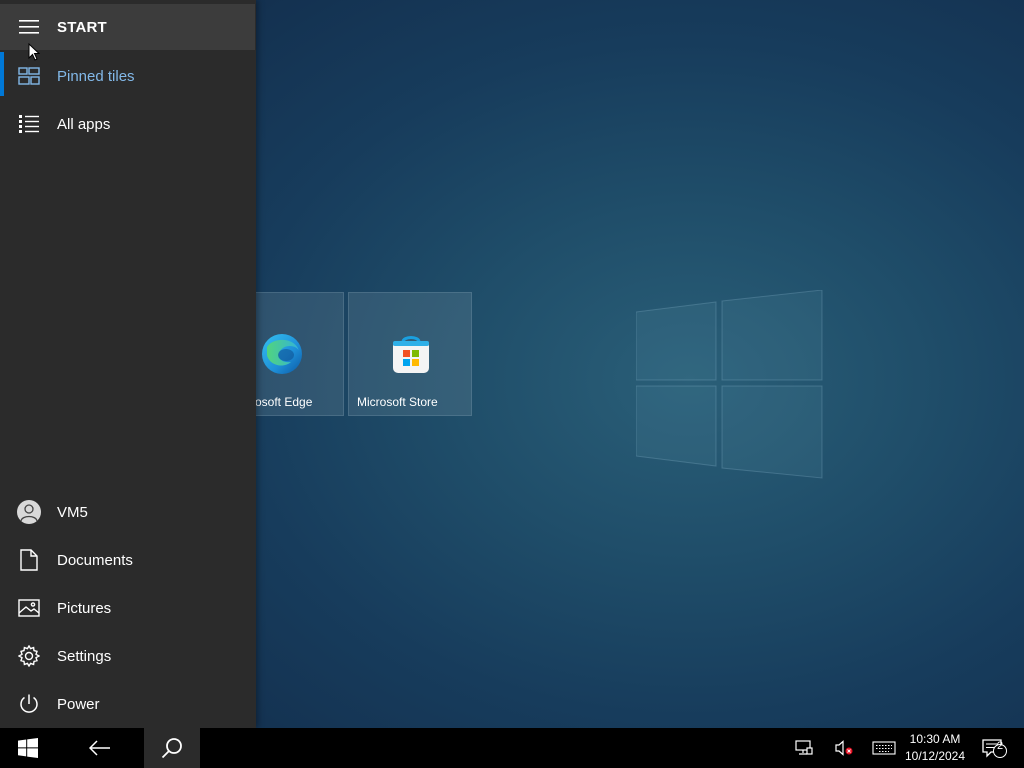 The width and height of the screenshot is (1024, 768). I want to click on nav-label: Pinned tiles, so click(96, 76).